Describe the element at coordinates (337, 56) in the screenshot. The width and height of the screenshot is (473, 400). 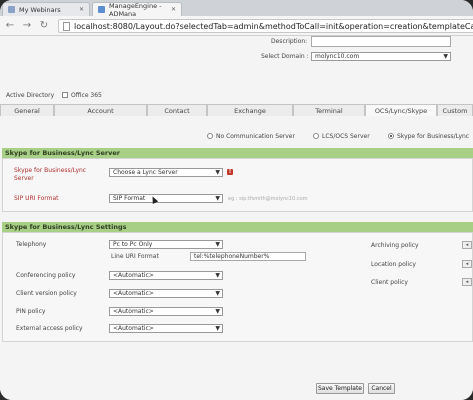
I see `domain-select-value: molync10.com` at that location.